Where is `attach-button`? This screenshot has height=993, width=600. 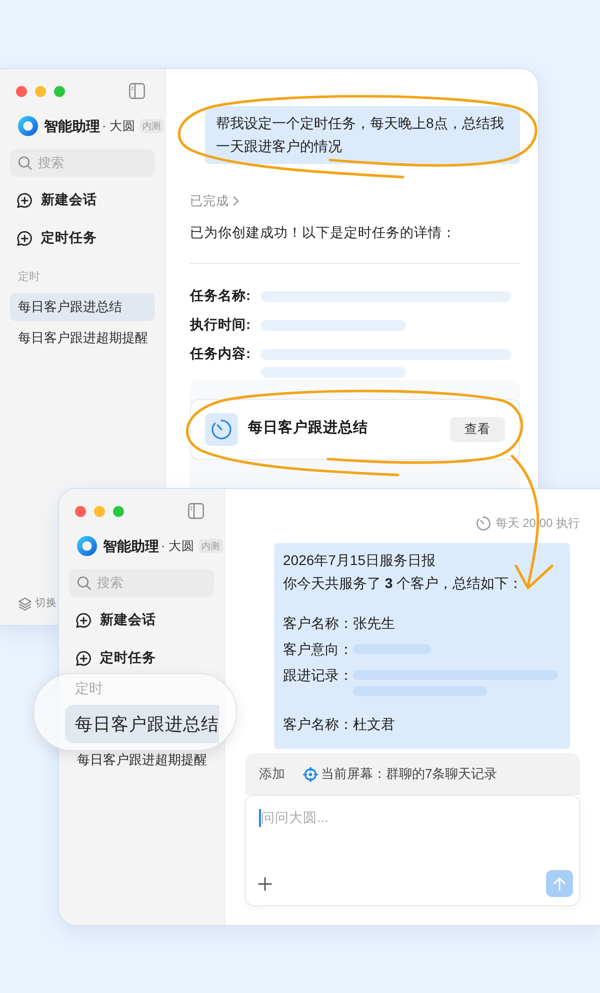
attach-button is located at coordinates (265, 883).